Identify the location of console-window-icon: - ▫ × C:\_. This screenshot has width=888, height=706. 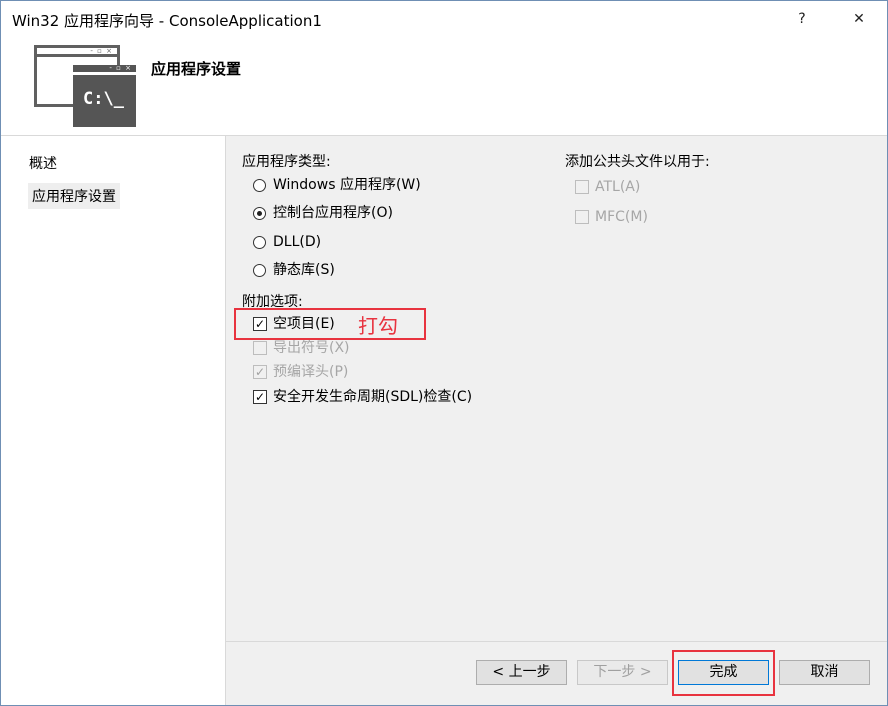
(104, 96).